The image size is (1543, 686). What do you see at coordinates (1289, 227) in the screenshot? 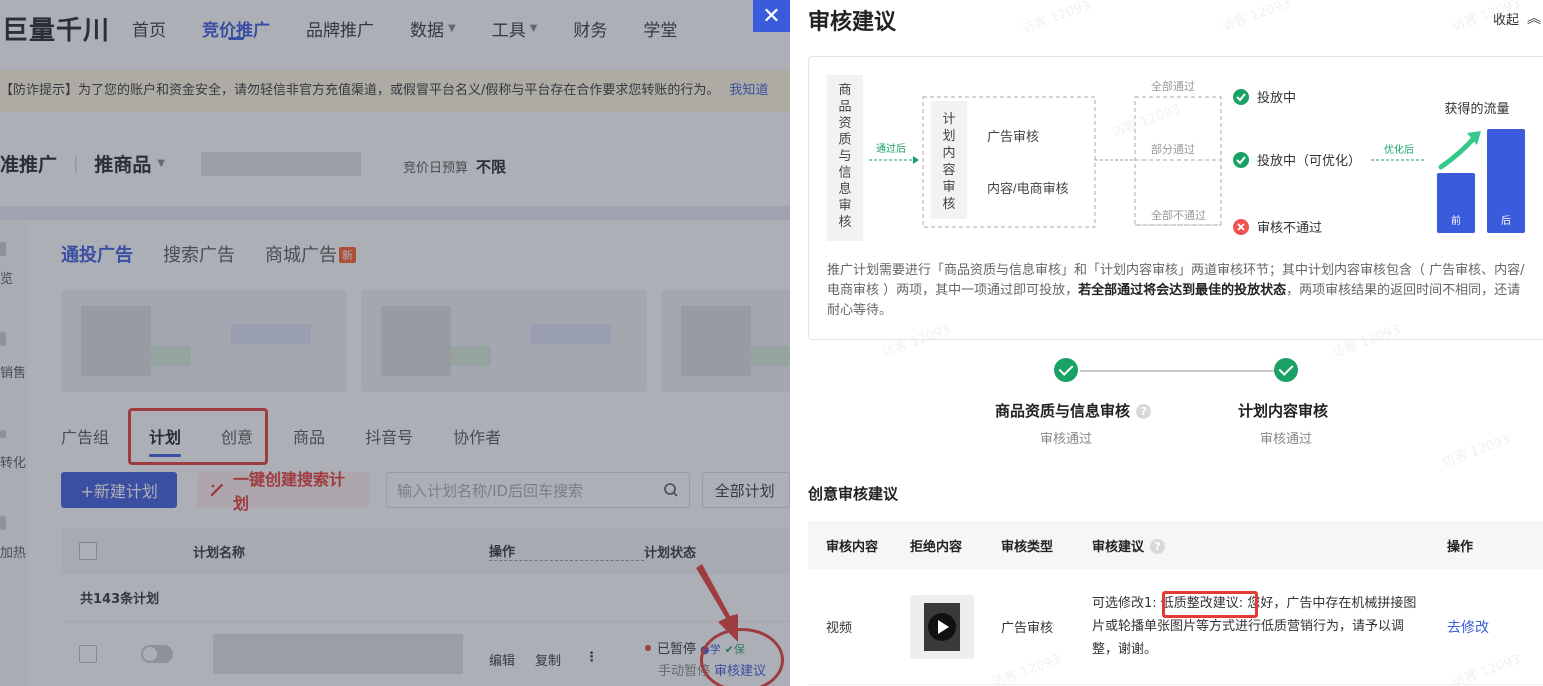
I see `result-none-label: 审核不通过` at bounding box center [1289, 227].